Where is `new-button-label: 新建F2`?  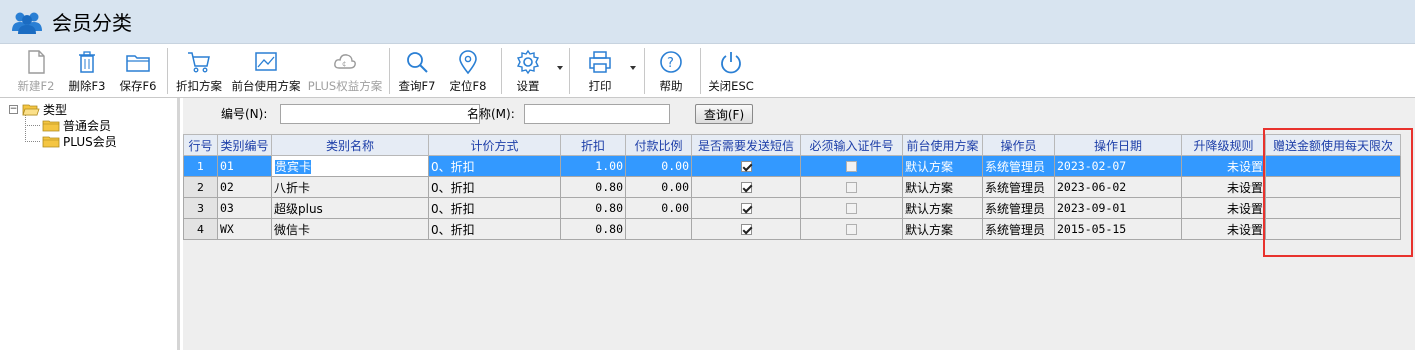 new-button-label: 新建F2 is located at coordinates (36, 86).